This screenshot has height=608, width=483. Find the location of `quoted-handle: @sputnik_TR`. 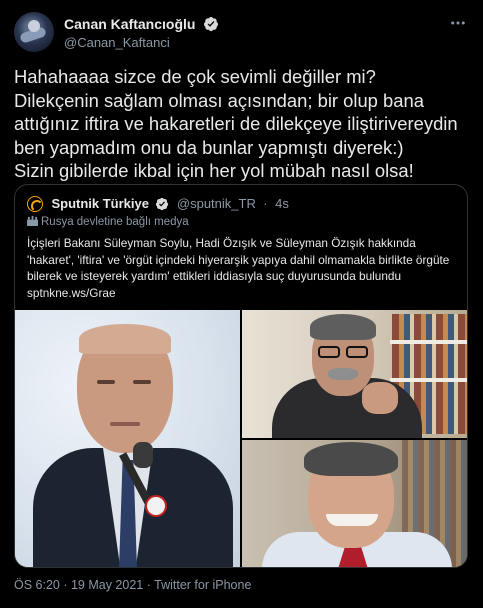

quoted-handle: @sputnik_TR is located at coordinates (216, 203).